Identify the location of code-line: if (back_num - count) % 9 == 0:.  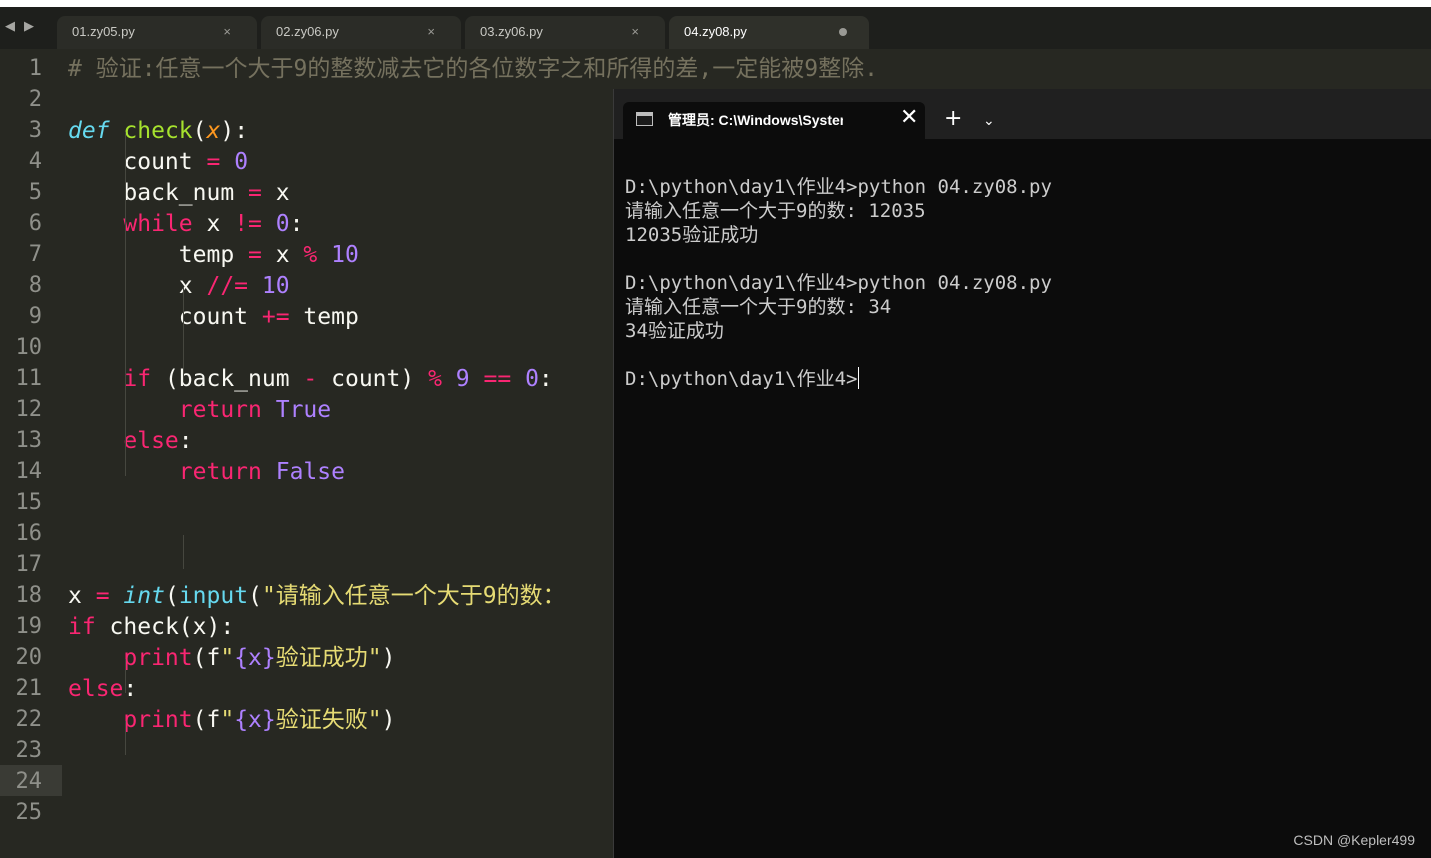
(310, 379).